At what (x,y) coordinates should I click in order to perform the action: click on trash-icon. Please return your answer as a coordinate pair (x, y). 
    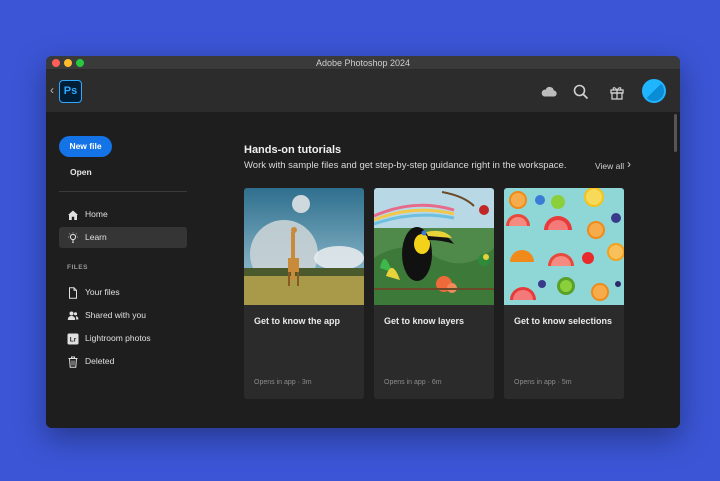
    Looking at the image, I should click on (73, 361).